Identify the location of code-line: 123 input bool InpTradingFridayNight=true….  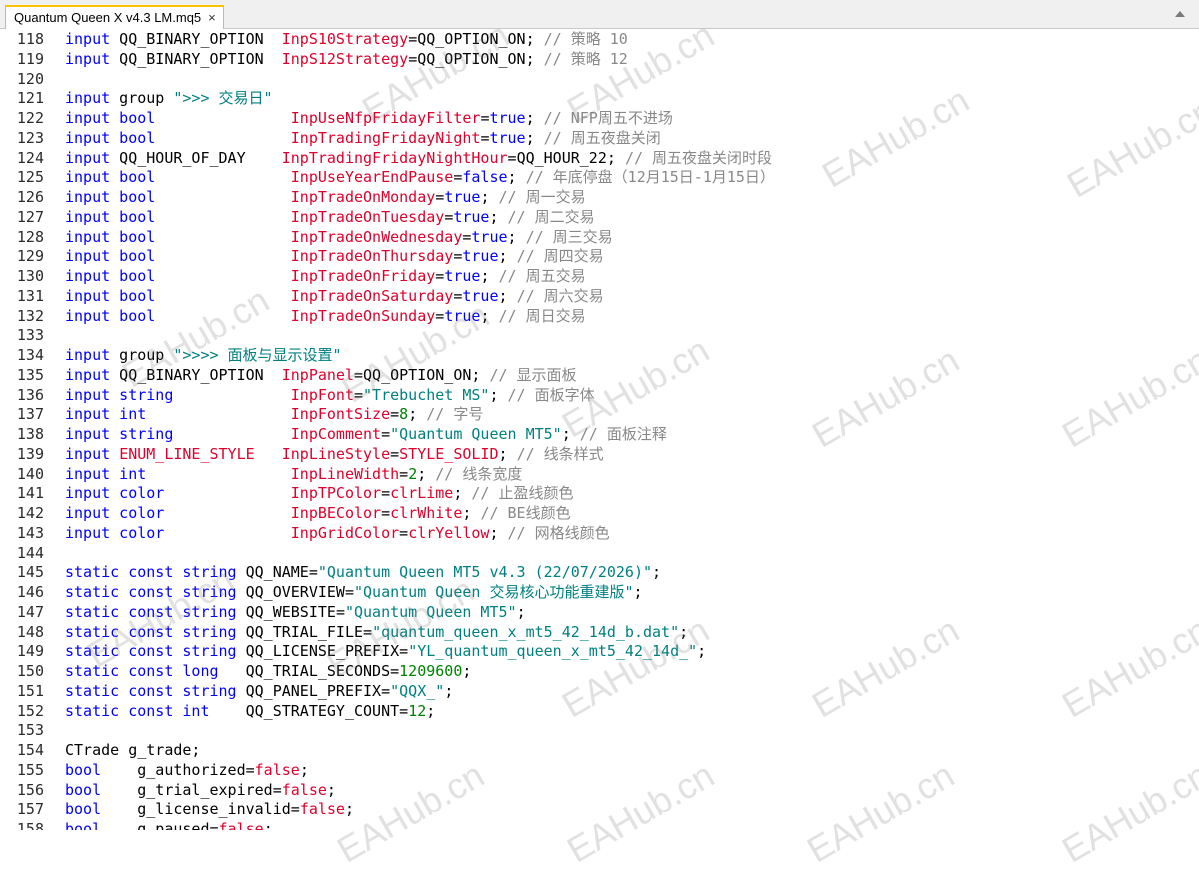
(599, 138).